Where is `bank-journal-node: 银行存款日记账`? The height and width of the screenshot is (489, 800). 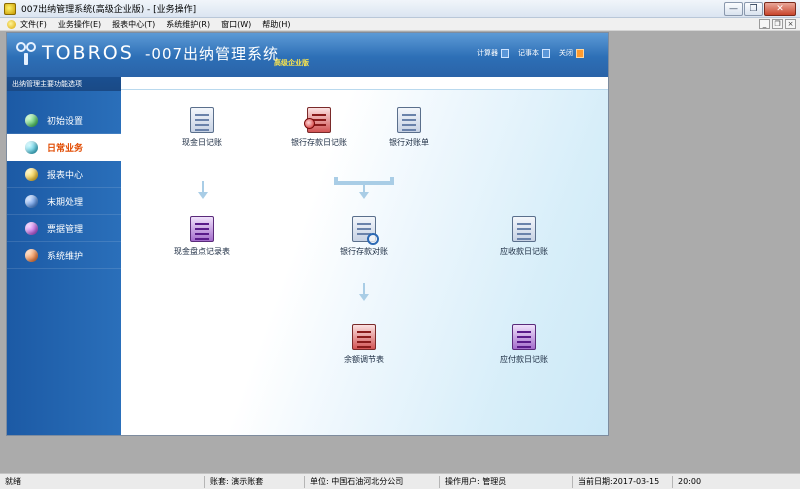
bank-journal-node: 银行存款日记账 is located at coordinates (319, 127).